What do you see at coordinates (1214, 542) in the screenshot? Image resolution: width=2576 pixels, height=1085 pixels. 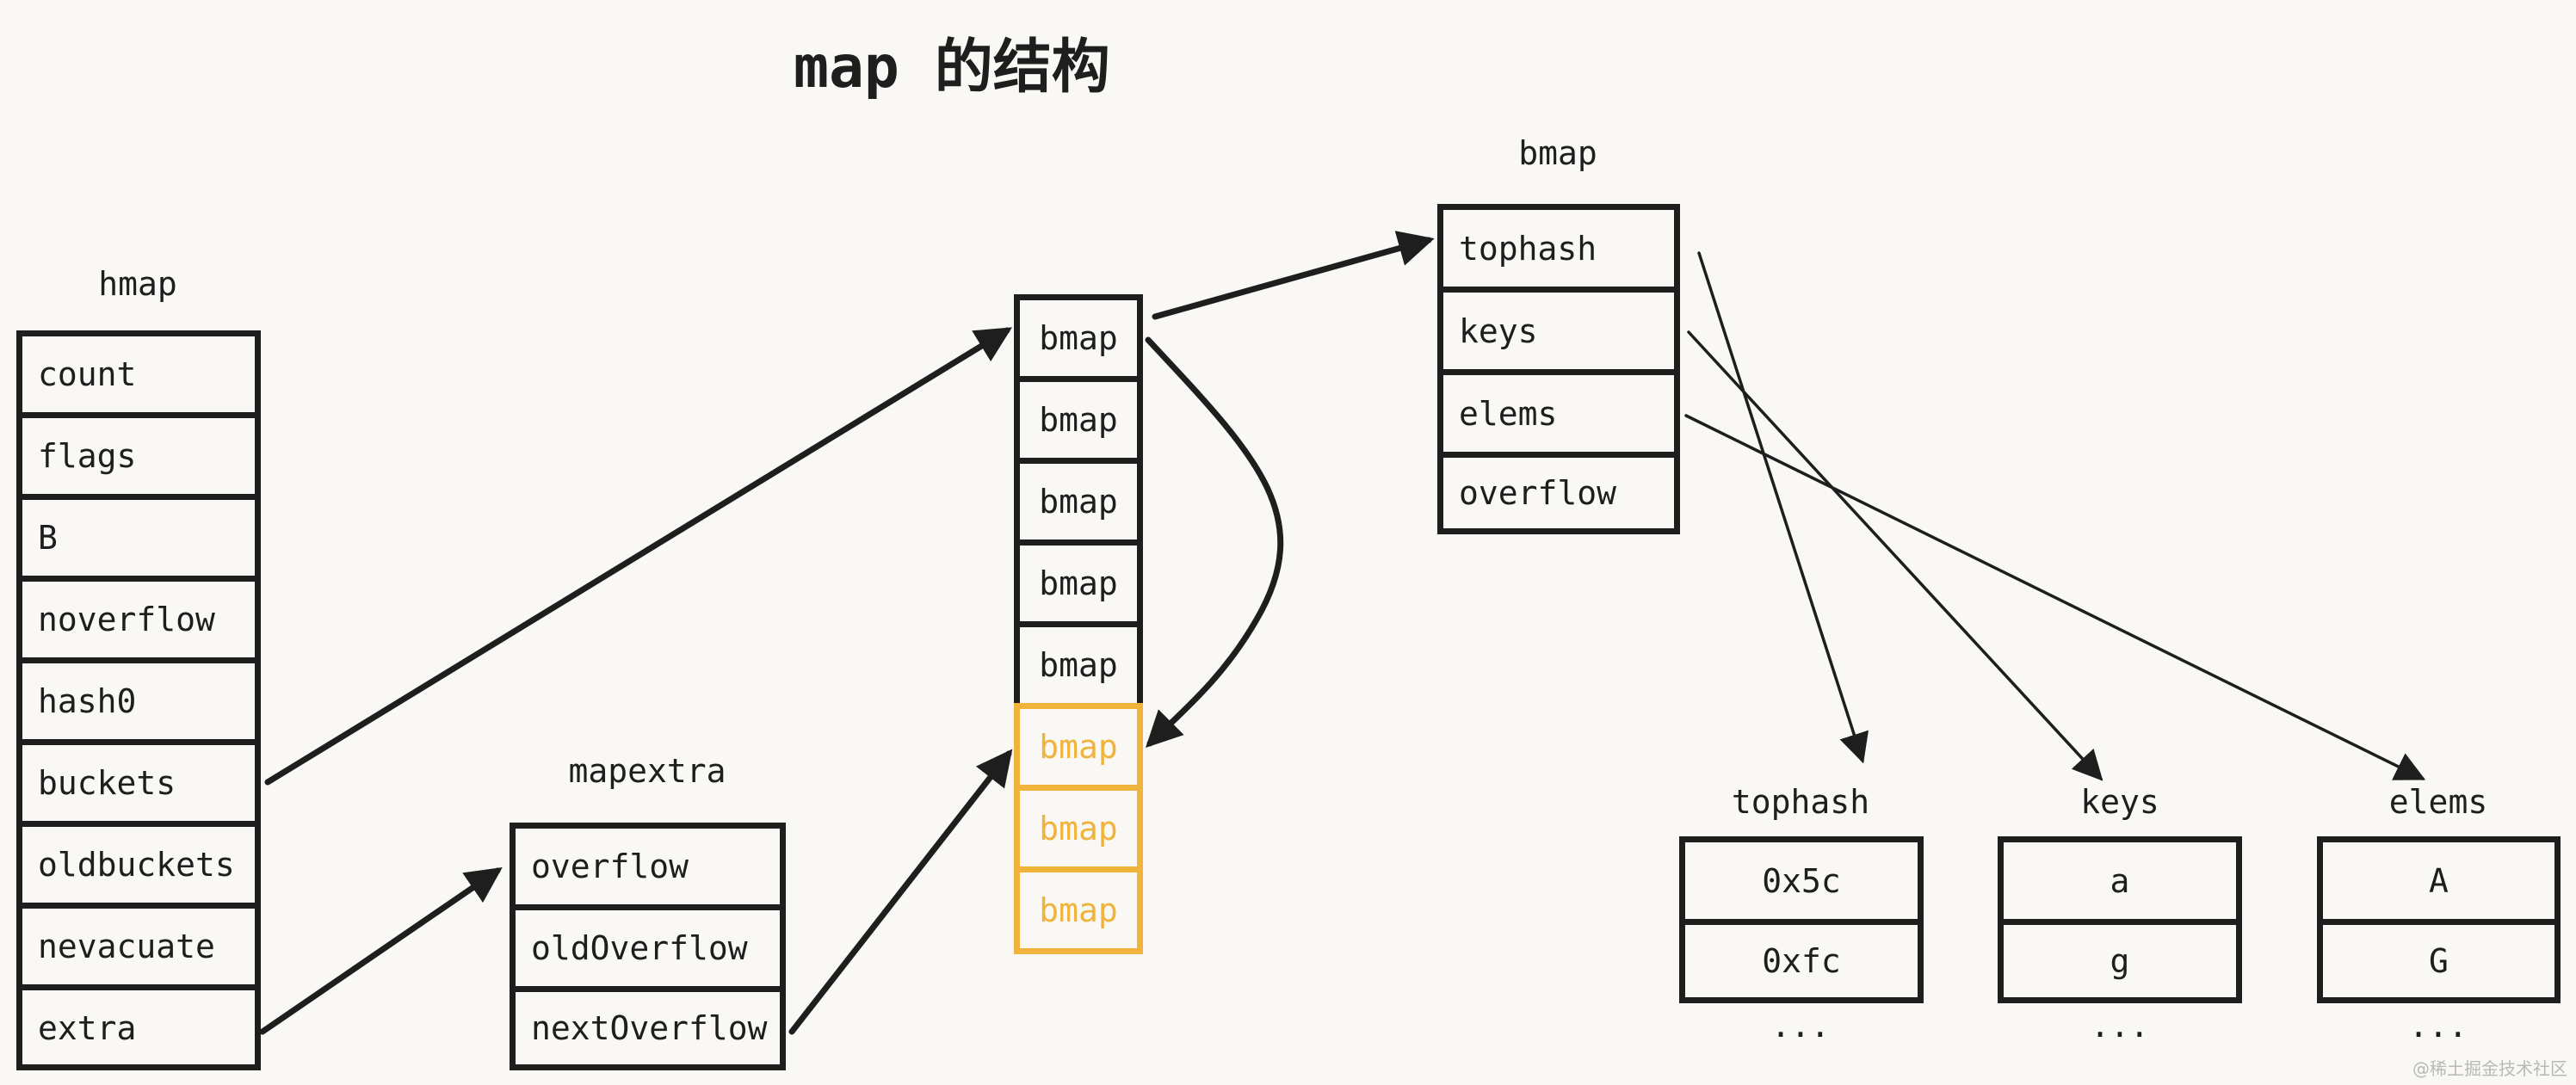 I see `arrow-overflow-chain` at bounding box center [1214, 542].